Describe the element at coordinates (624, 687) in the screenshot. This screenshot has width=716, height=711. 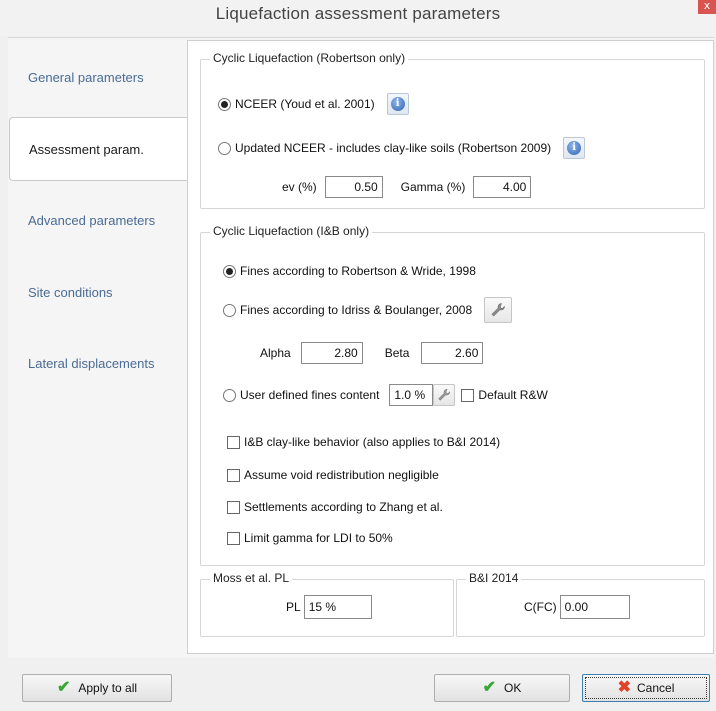
I see `x-cross-icon: ✖` at that location.